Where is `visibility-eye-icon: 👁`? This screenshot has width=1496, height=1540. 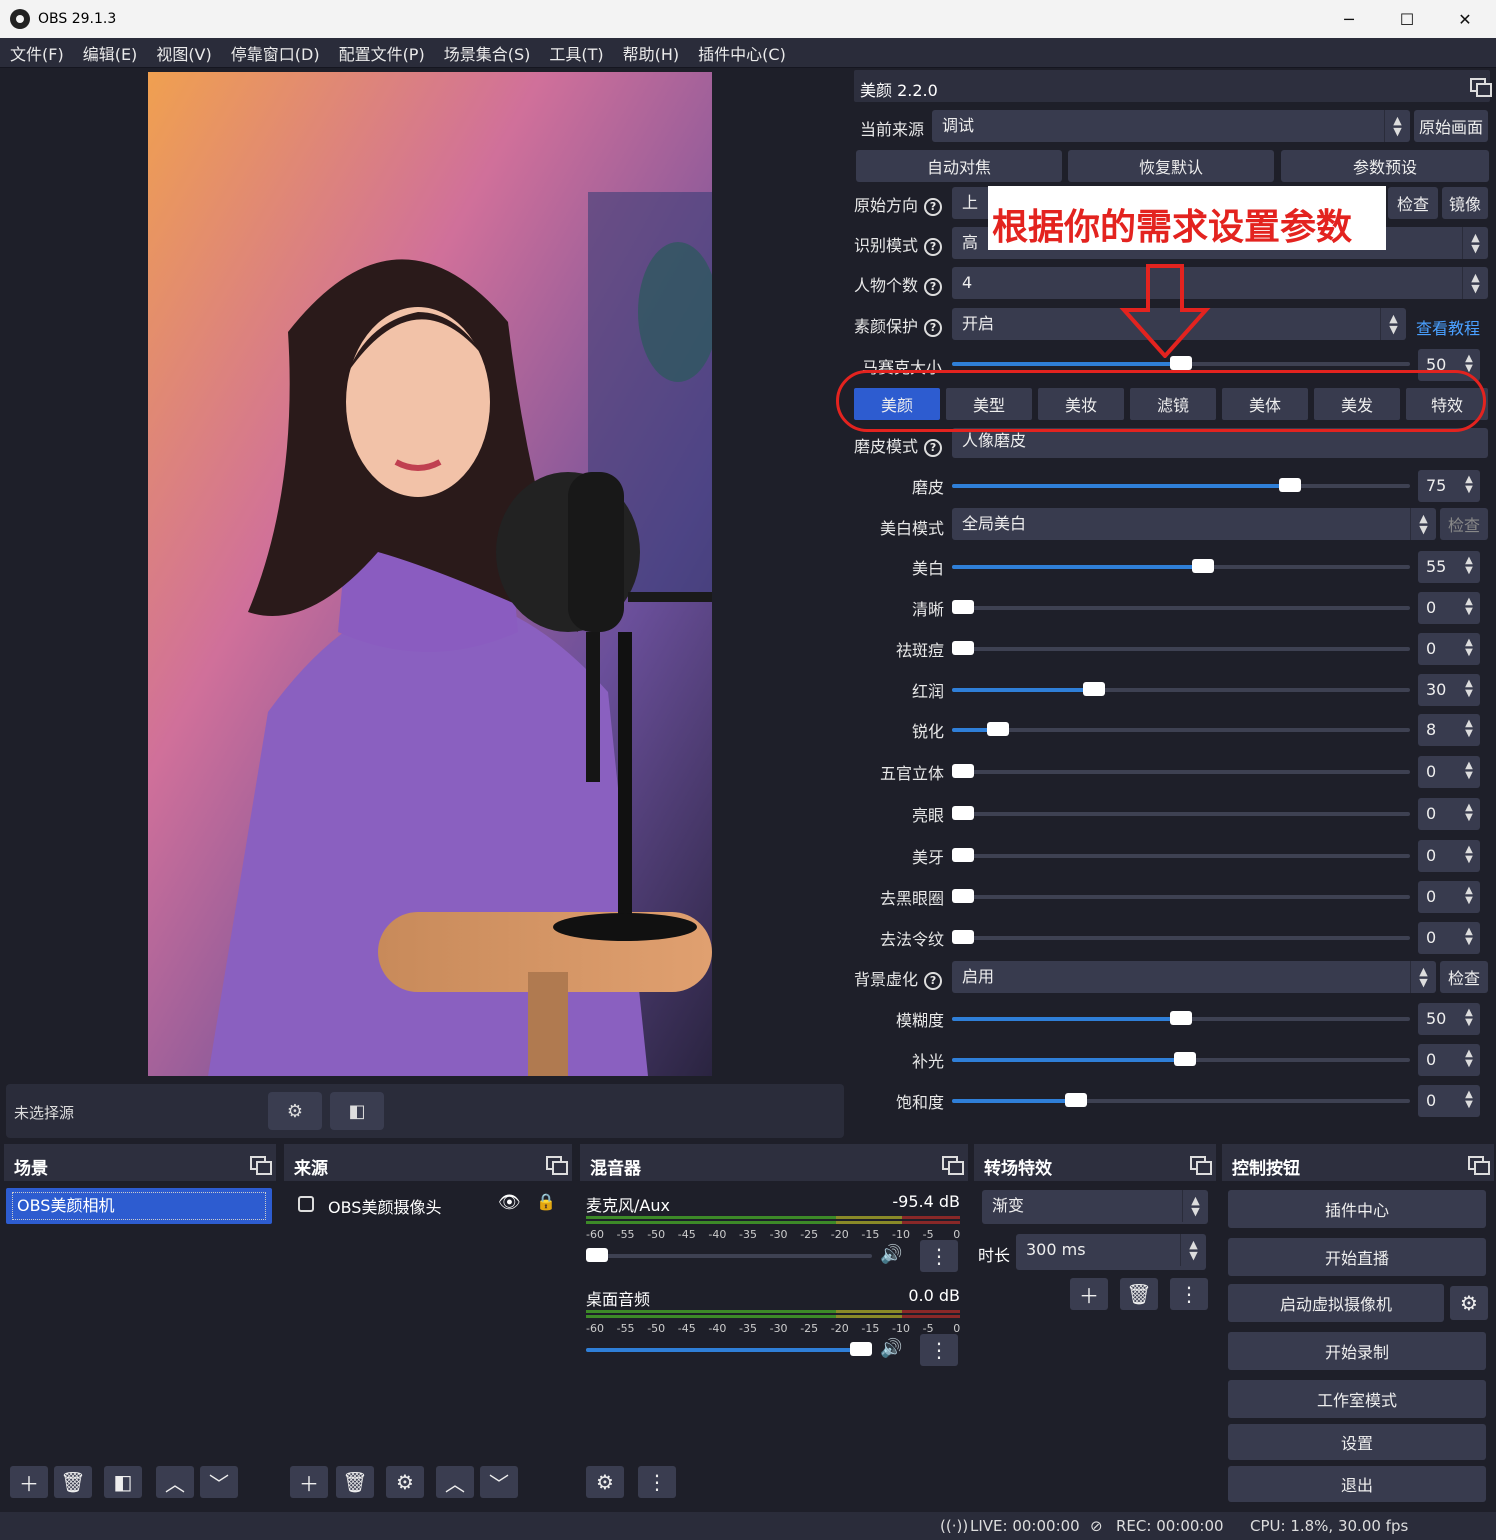
visibility-eye-icon: 👁 is located at coordinates (509, 1202).